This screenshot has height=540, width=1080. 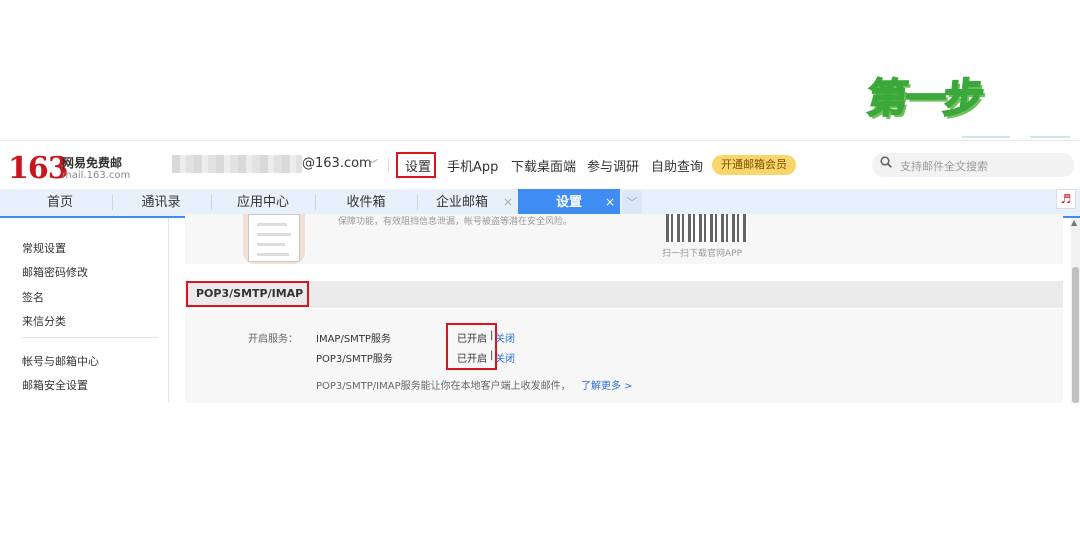 What do you see at coordinates (613, 165) in the screenshot?
I see `survey-link: 参与调研` at bounding box center [613, 165].